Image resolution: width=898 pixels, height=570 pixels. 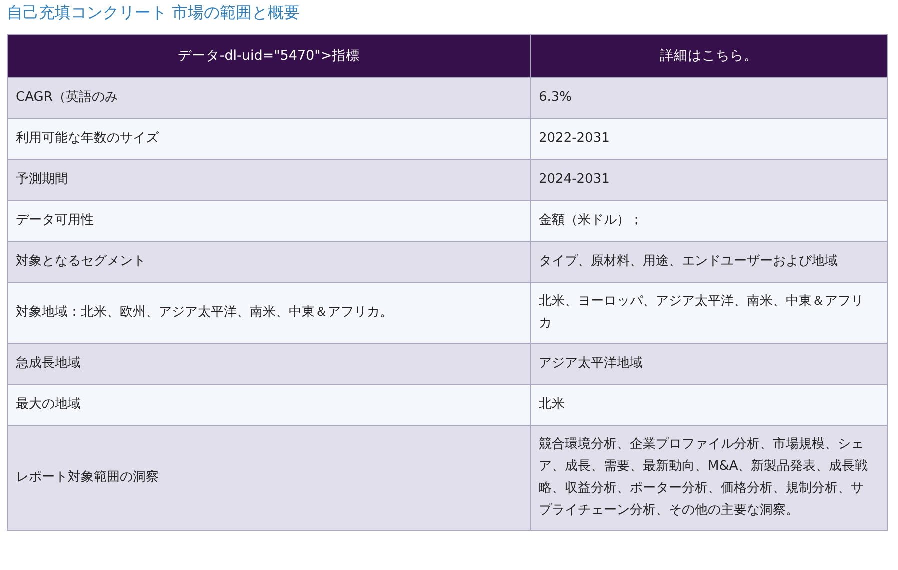 I want to click on column-header: データ-dl-uid="5470">指標, so click(x=269, y=56).